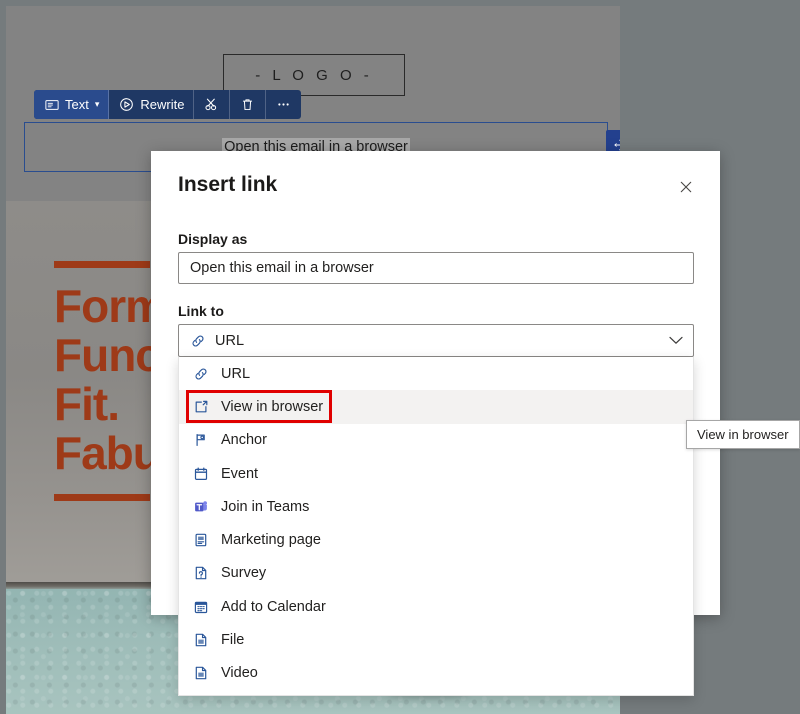 The width and height of the screenshot is (800, 714). What do you see at coordinates (265, 506) in the screenshot?
I see `dropdown-option-label: Join in Teams` at bounding box center [265, 506].